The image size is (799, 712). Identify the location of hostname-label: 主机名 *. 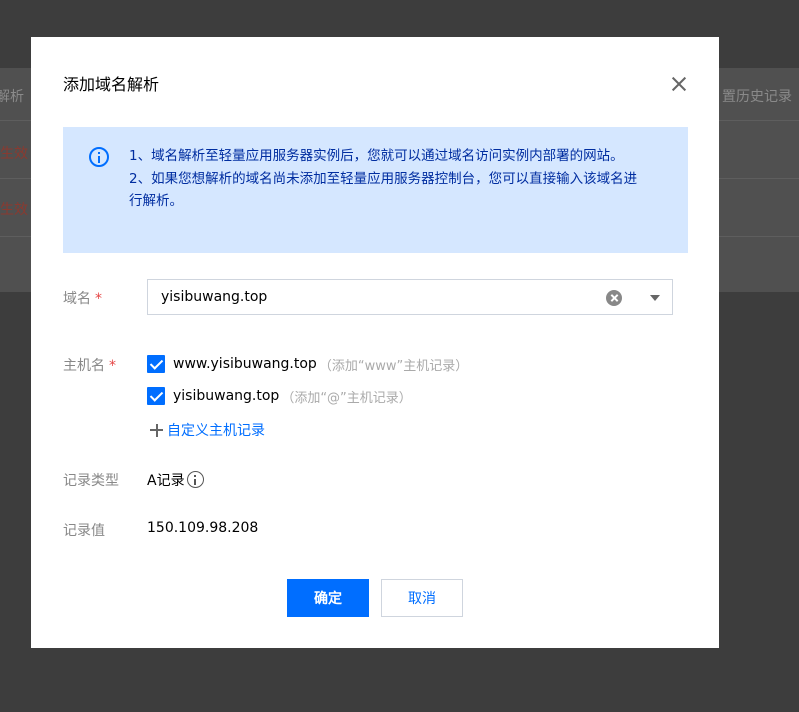
(89, 365).